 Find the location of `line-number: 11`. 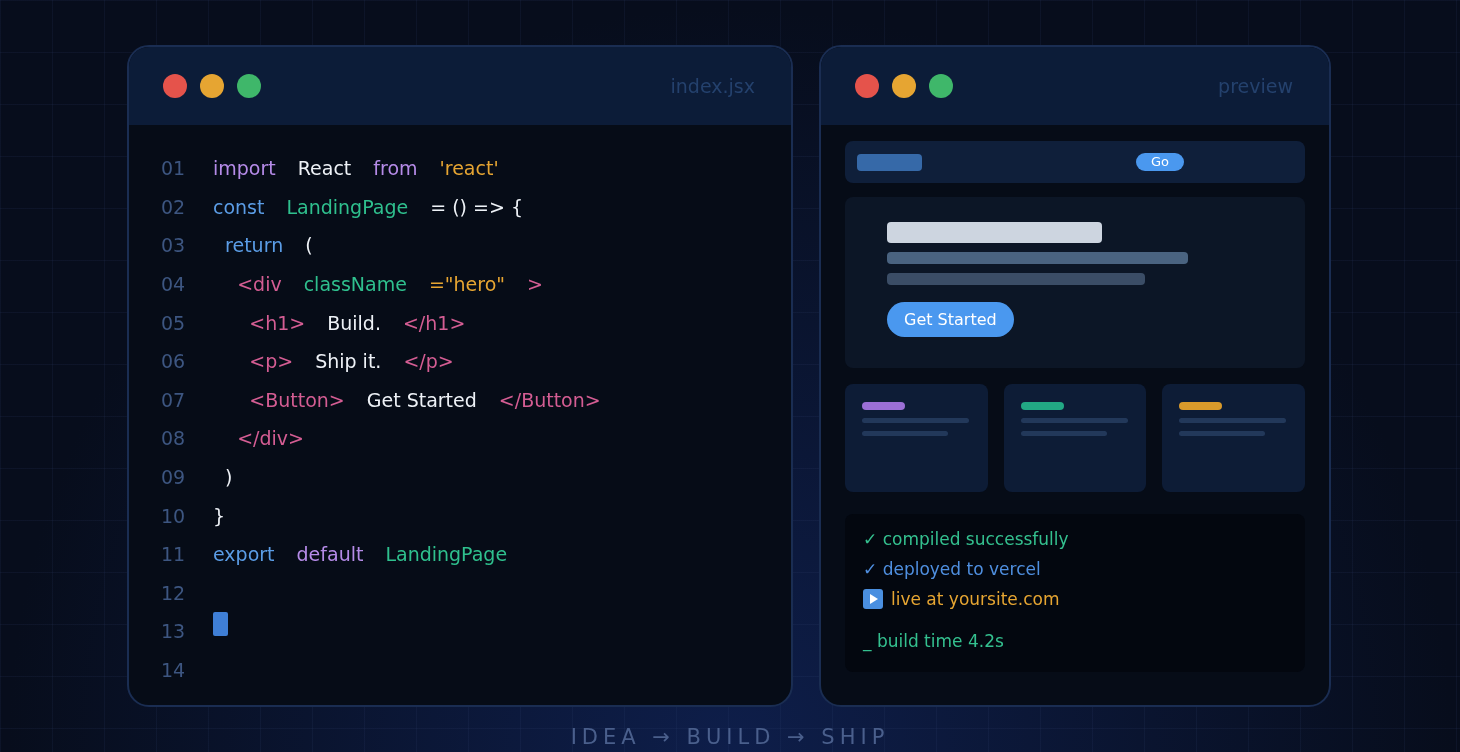

line-number: 11 is located at coordinates (174, 554).